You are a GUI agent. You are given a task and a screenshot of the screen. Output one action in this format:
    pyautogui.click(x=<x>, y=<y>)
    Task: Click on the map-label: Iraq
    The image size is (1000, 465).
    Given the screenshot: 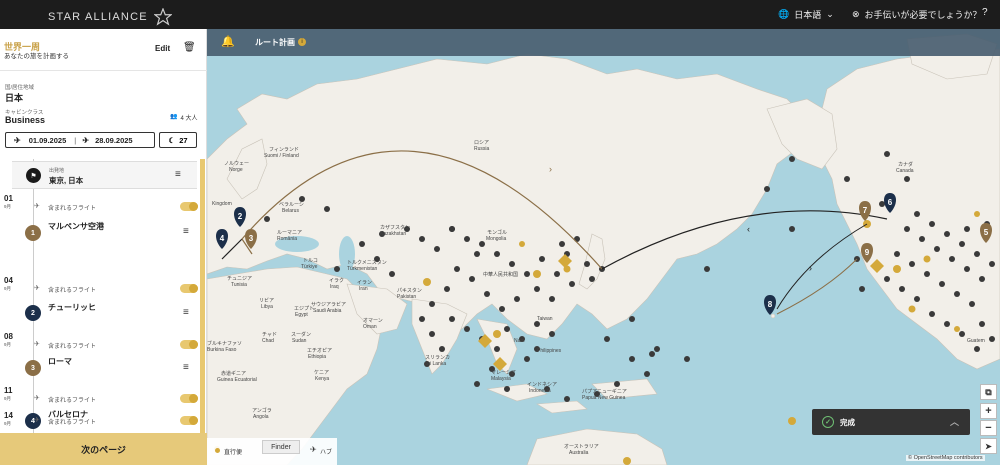 What is the action you would take?
    pyautogui.click(x=334, y=287)
    